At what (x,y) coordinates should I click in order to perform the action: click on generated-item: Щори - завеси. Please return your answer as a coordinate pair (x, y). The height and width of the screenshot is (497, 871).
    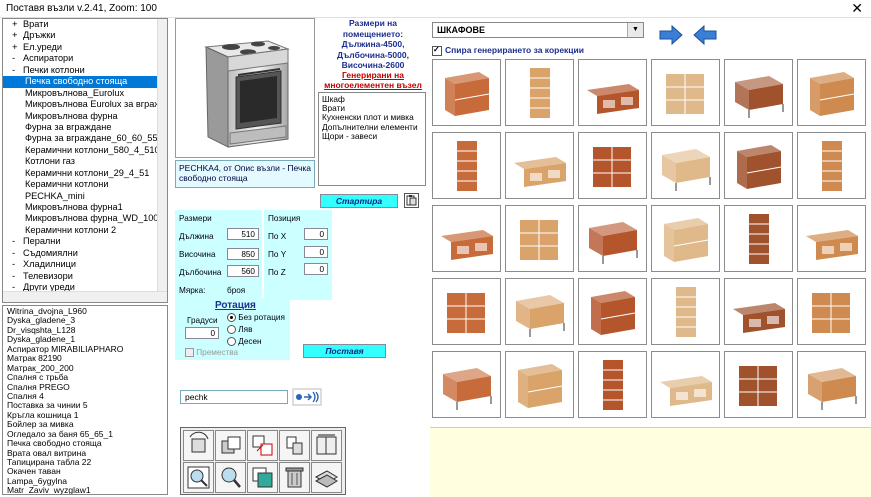
    Looking at the image, I should click on (372, 136).